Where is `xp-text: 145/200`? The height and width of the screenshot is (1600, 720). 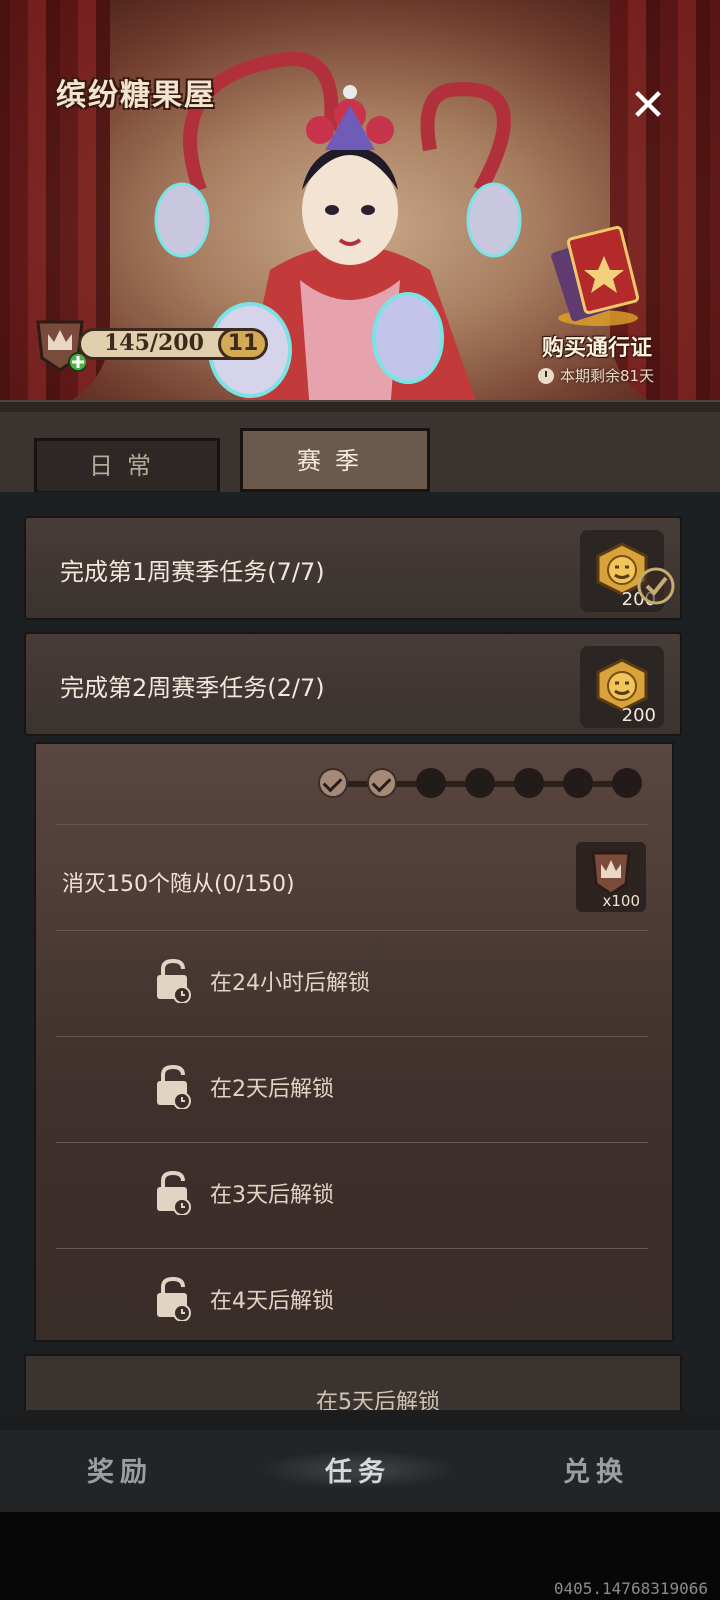 xp-text: 145/200 is located at coordinates (154, 343).